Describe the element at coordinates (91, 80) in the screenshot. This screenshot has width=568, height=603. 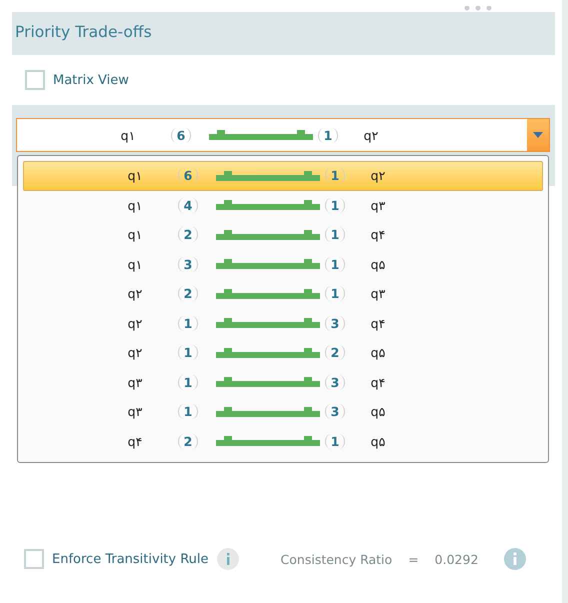
I see `checkbox-label: Matrix View` at that location.